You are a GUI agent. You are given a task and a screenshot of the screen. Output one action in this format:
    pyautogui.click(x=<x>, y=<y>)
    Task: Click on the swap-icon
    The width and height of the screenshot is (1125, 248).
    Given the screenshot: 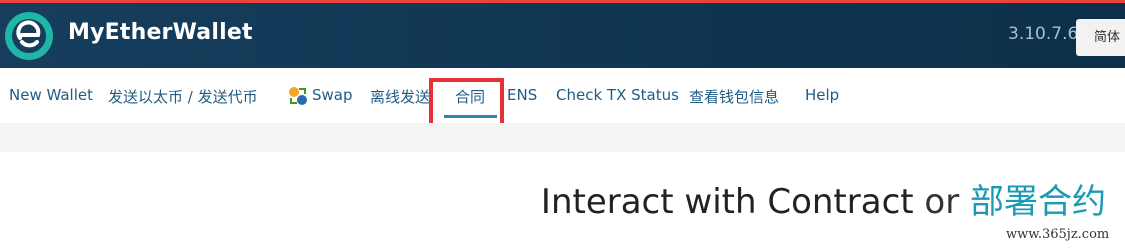 What is the action you would take?
    pyautogui.click(x=298, y=96)
    